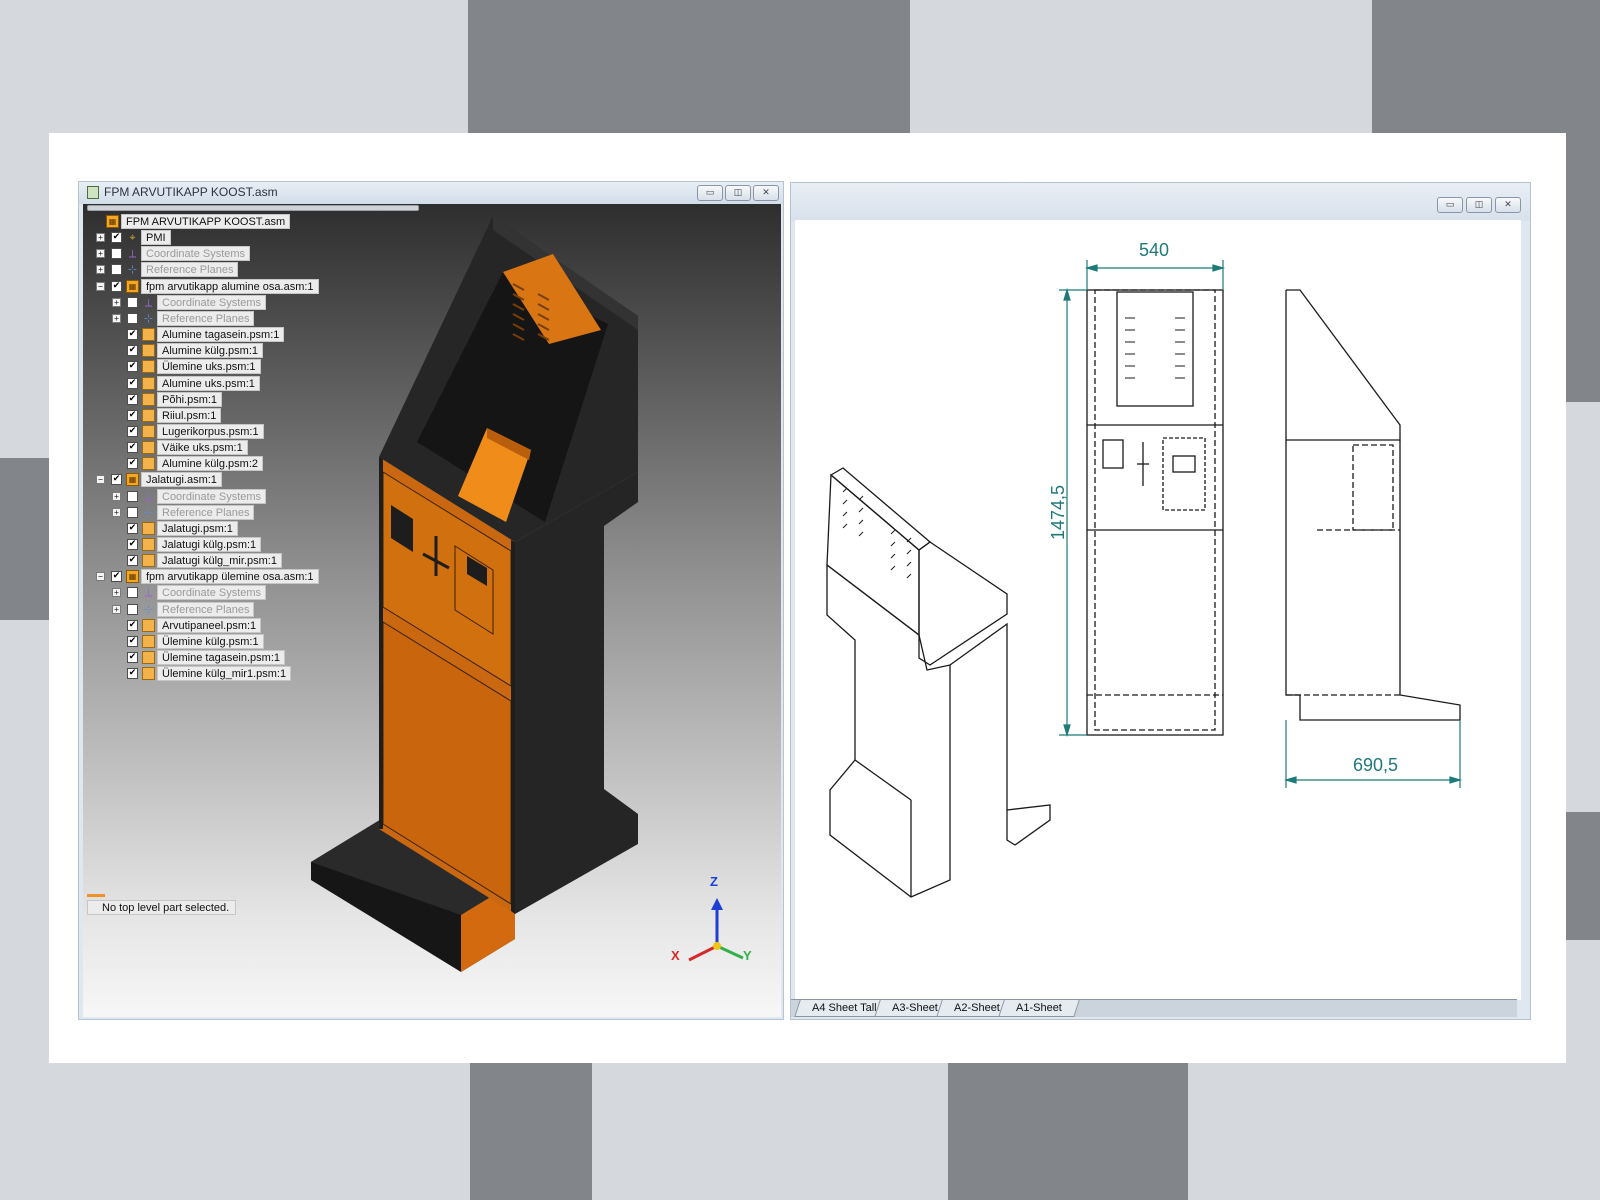 This screenshot has width=1600, height=1200. What do you see at coordinates (189, 415) in the screenshot?
I see `tree-item-label: Riiul.psm:1` at bounding box center [189, 415].